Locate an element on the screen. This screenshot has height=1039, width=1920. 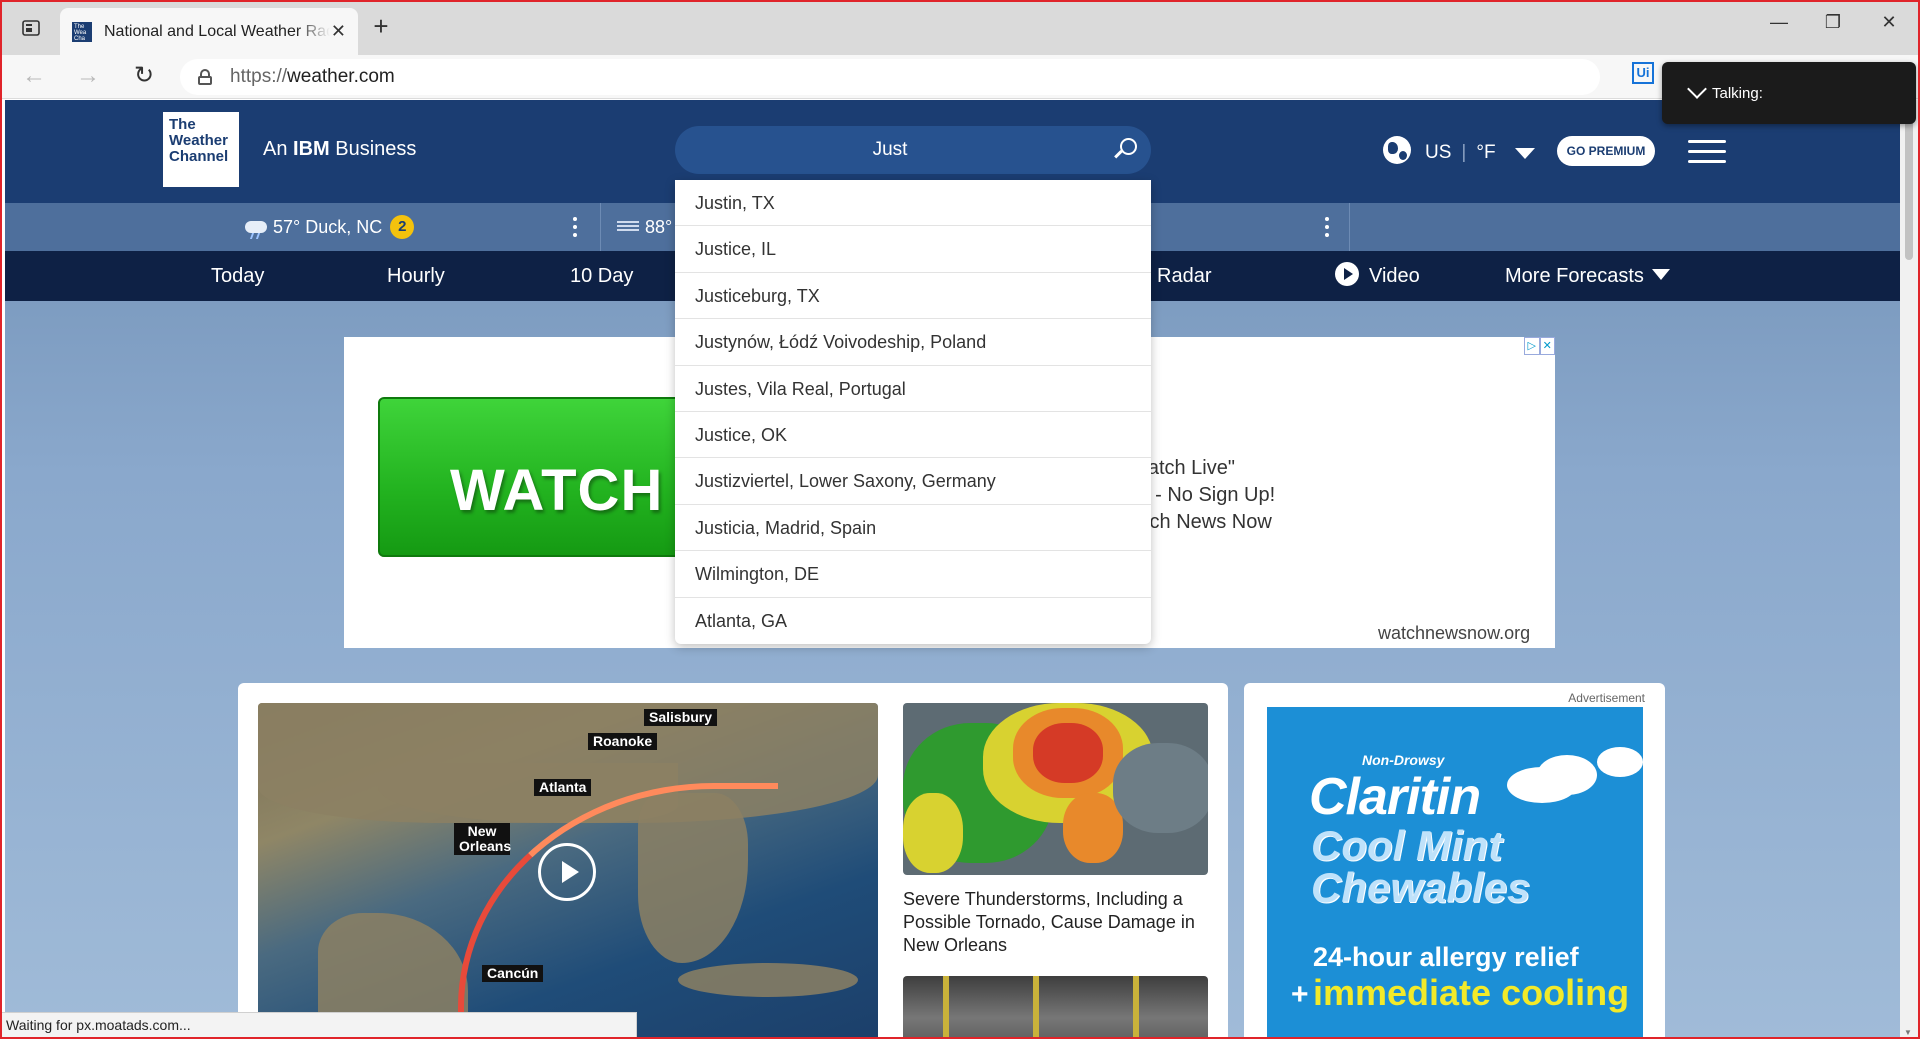
map-label-roanoke: Roanoke is located at coordinates (623, 741).